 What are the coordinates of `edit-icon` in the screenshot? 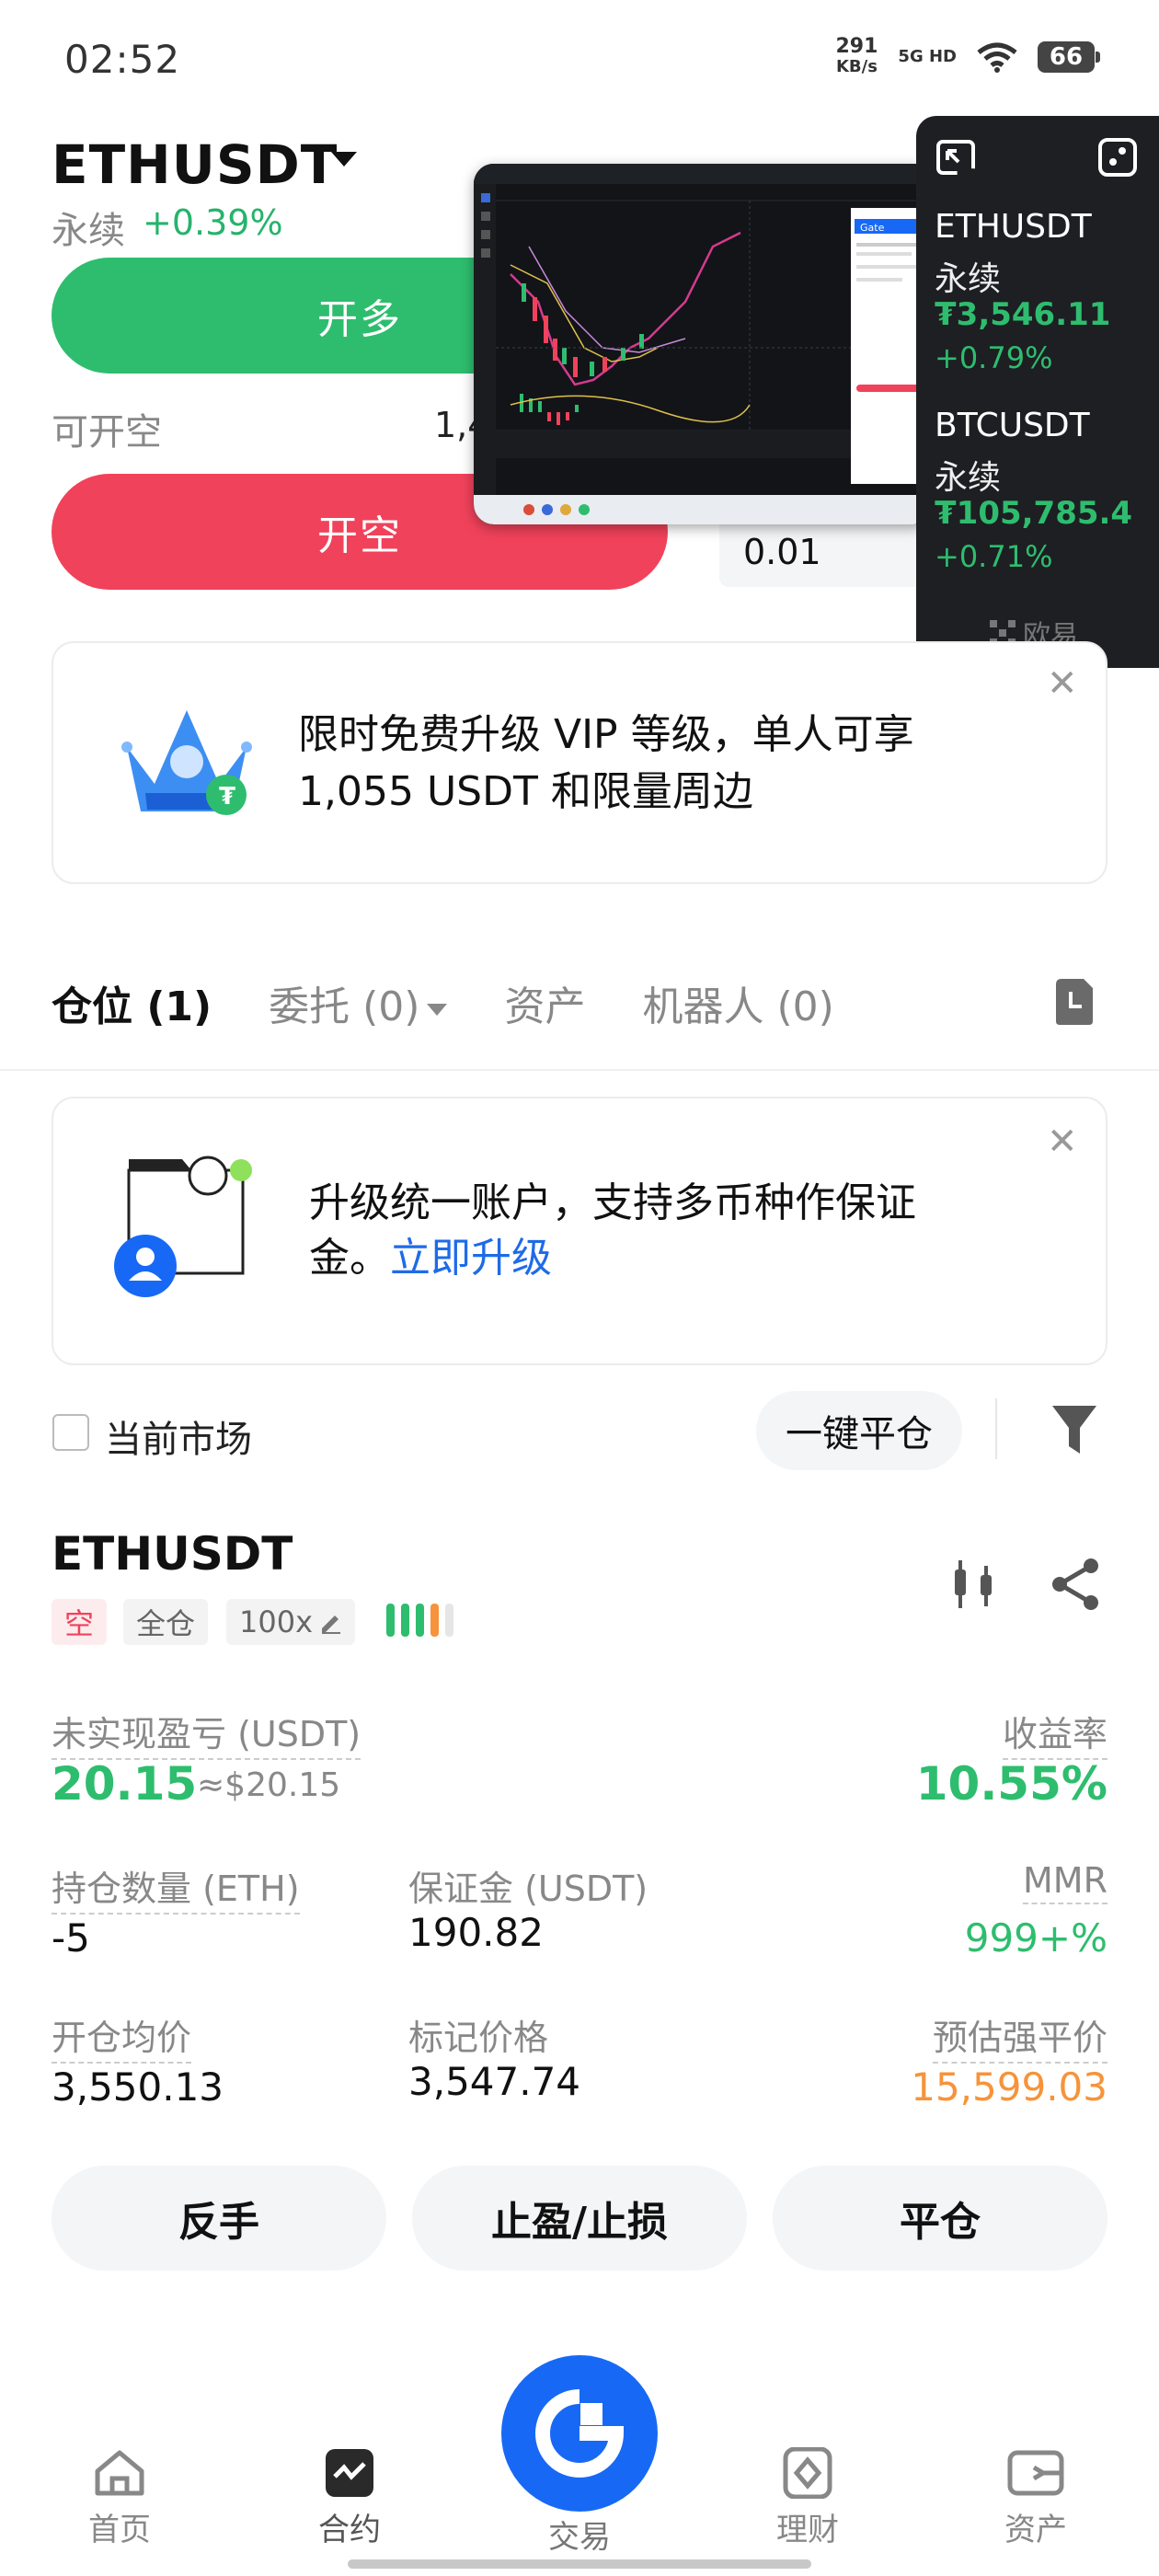 It's located at (330, 1622).